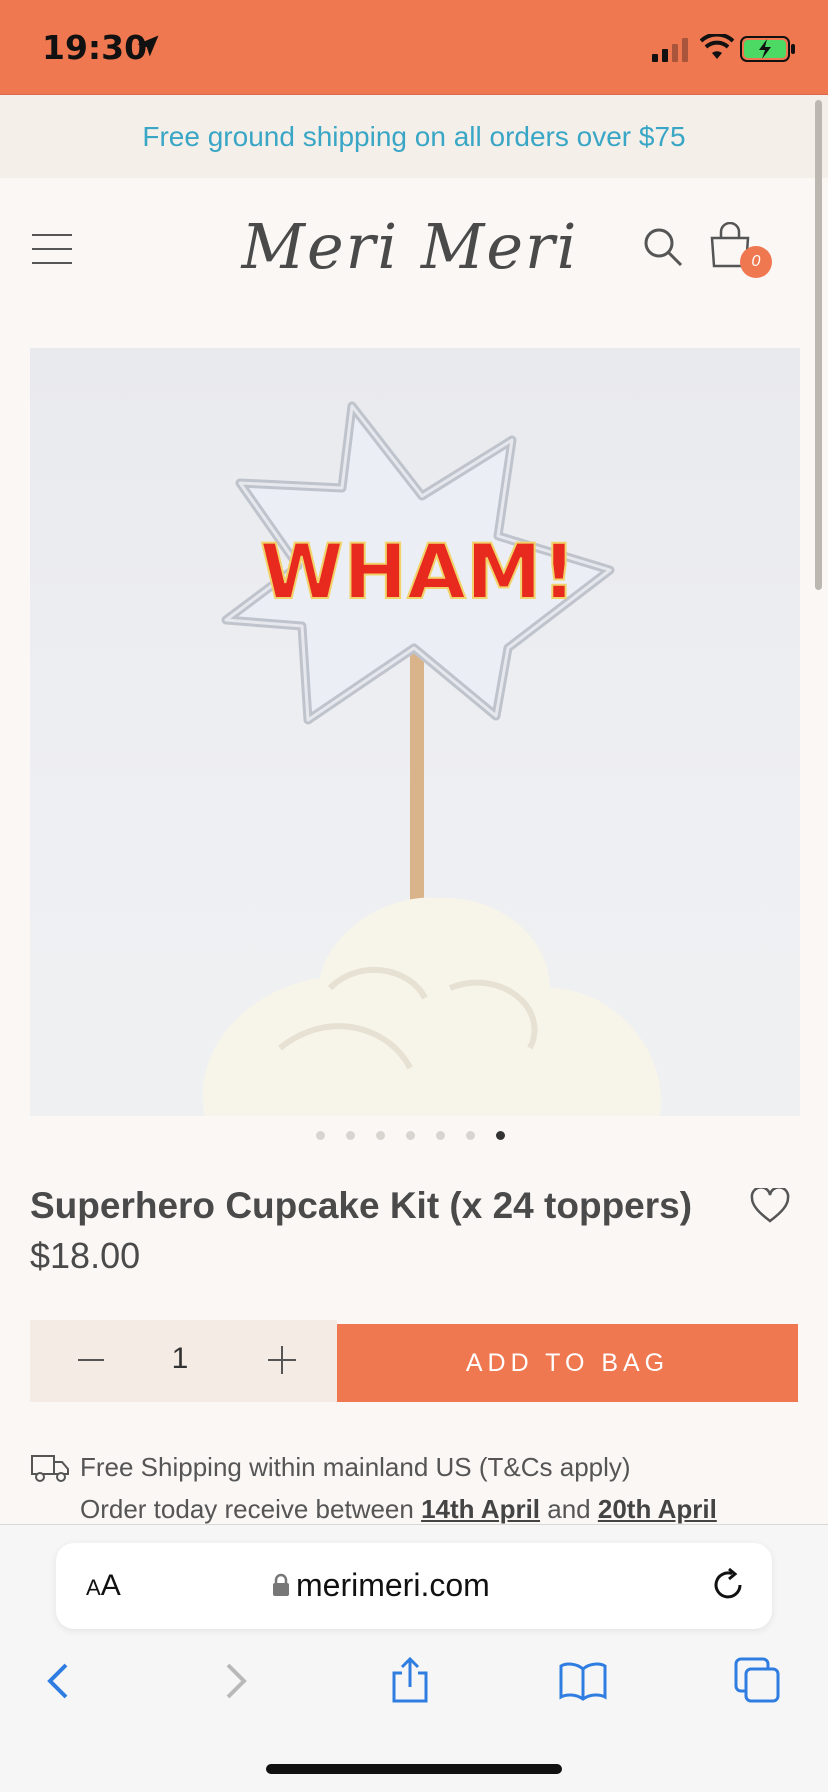 This screenshot has width=828, height=1792. What do you see at coordinates (410, 250) in the screenshot?
I see `site-logo: Meri Meri` at bounding box center [410, 250].